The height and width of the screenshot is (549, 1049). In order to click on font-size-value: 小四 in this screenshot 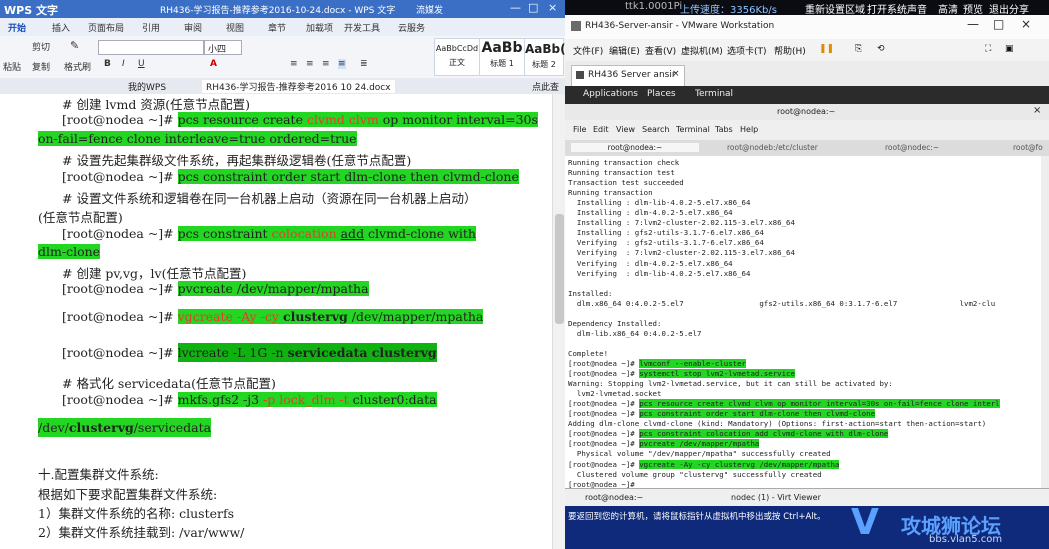, I will do `click(217, 50)`.